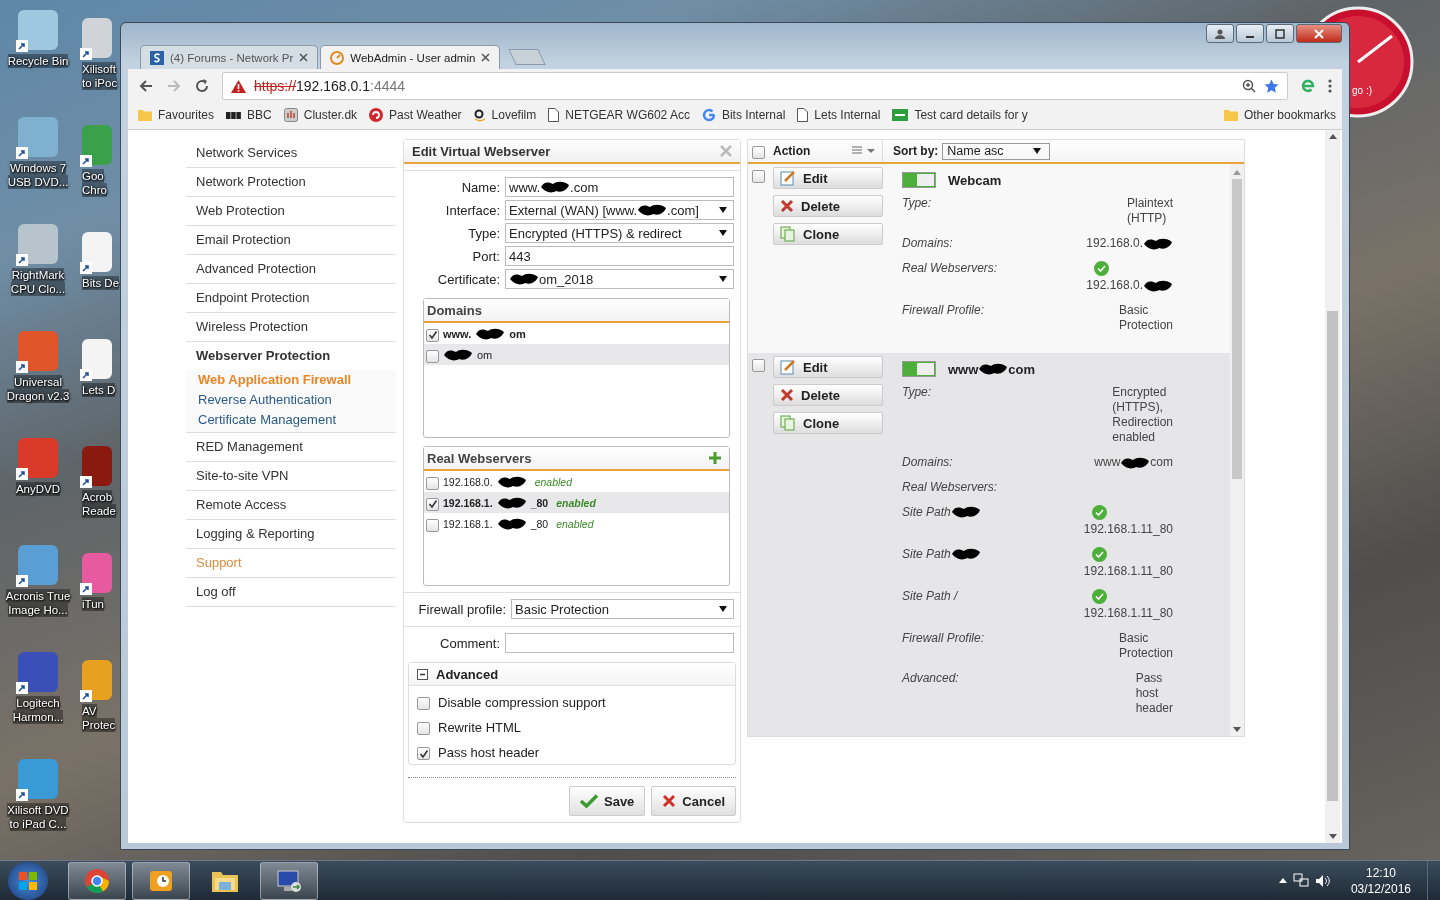 The image size is (1440, 900). Describe the element at coordinates (1330, 86) in the screenshot. I see `menu-icon` at that location.